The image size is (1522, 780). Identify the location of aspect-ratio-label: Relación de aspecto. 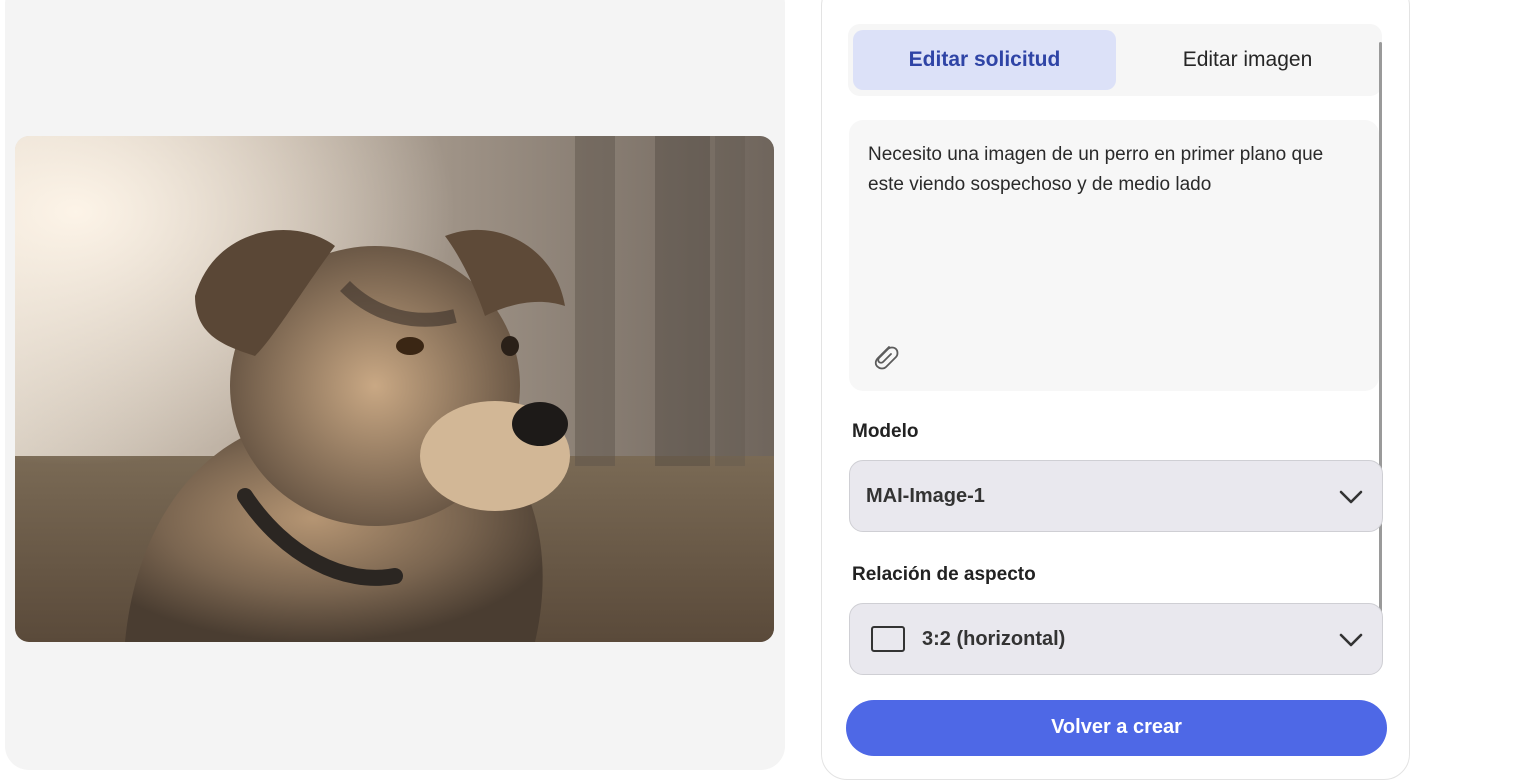
(944, 574).